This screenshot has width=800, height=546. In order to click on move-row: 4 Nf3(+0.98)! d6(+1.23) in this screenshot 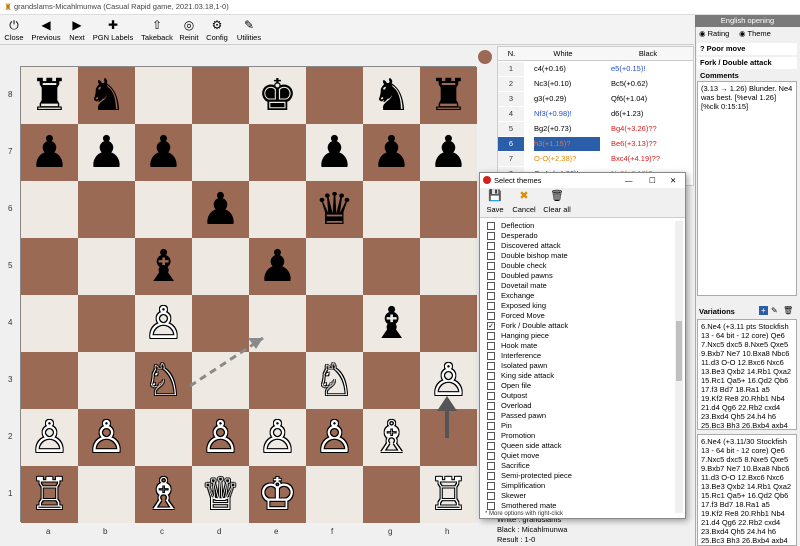, I will do `click(595, 114)`.